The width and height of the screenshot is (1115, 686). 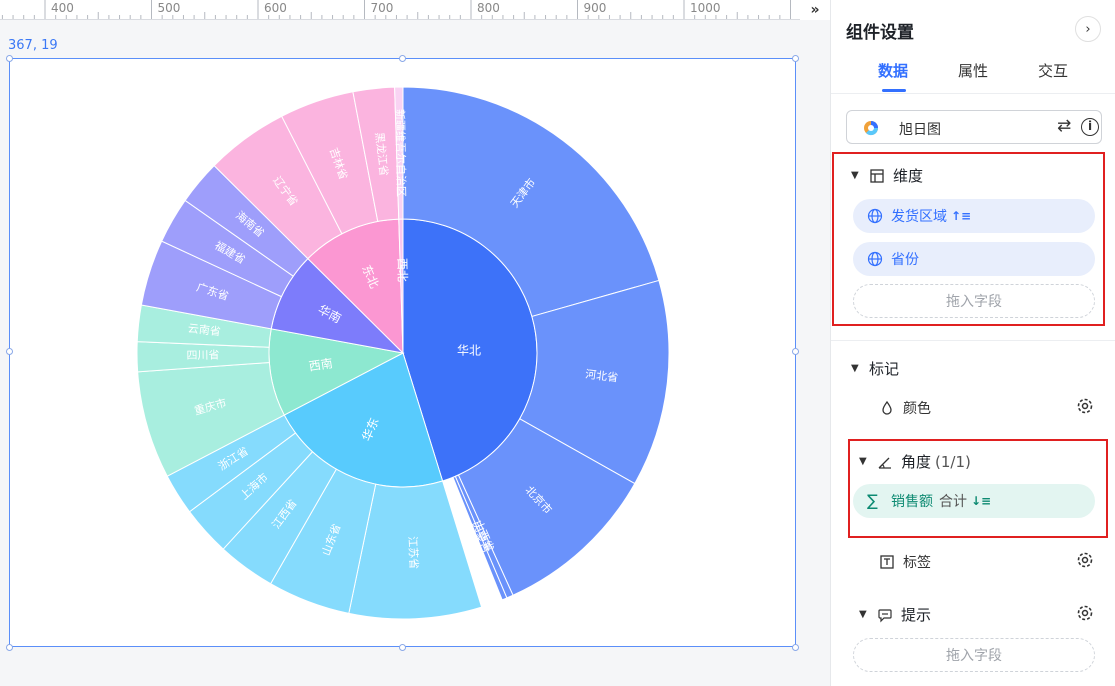 I want to click on expand-panel-icon: », so click(x=815, y=10).